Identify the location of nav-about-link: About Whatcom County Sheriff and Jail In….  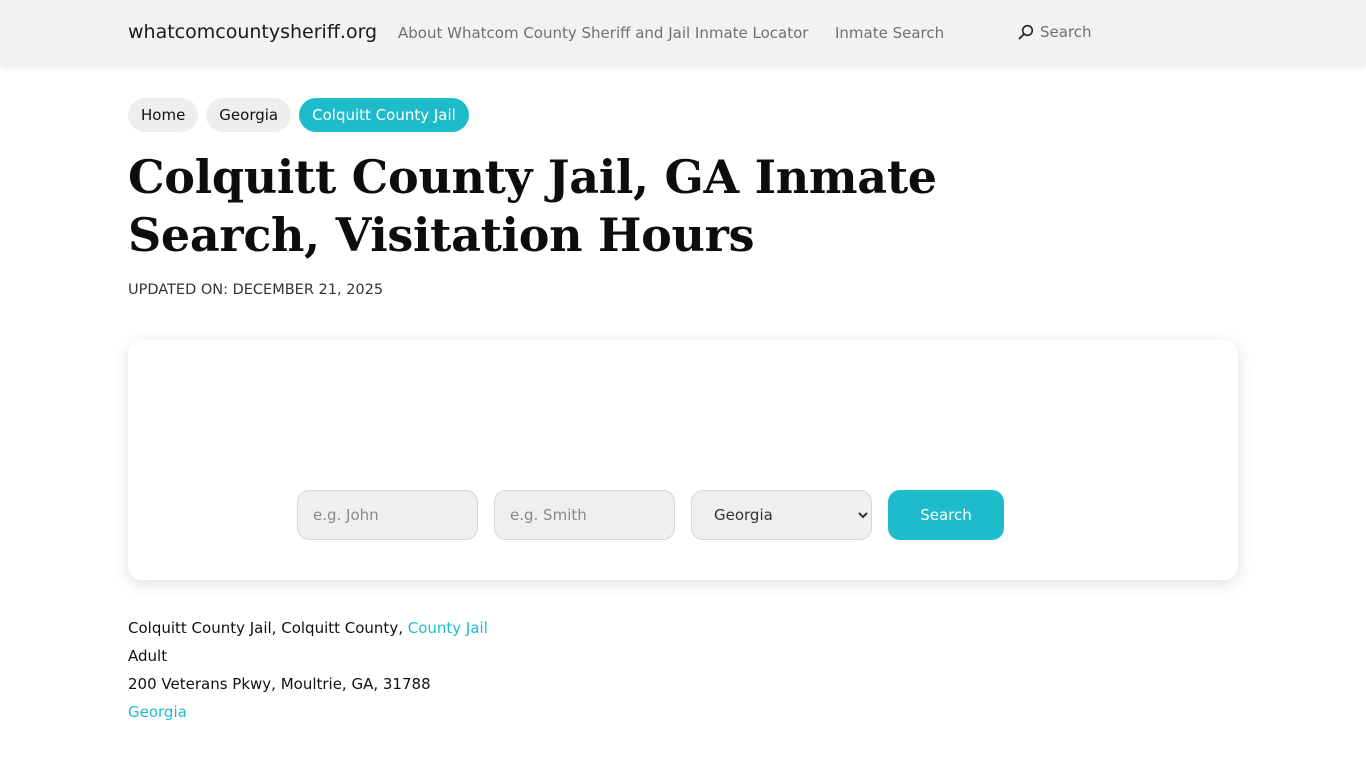
(603, 33).